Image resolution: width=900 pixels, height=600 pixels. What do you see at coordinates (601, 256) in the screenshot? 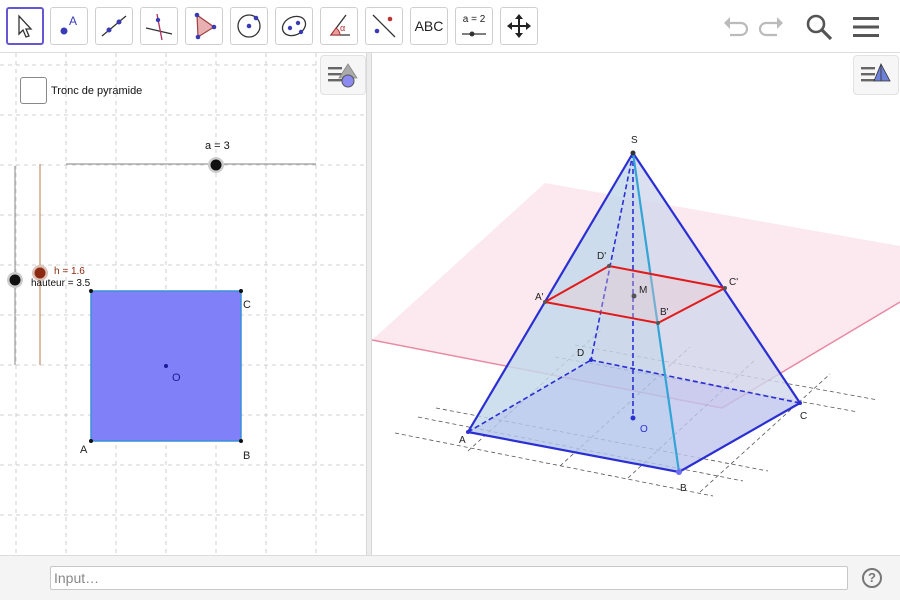
I see `label-d1: D'` at bounding box center [601, 256].